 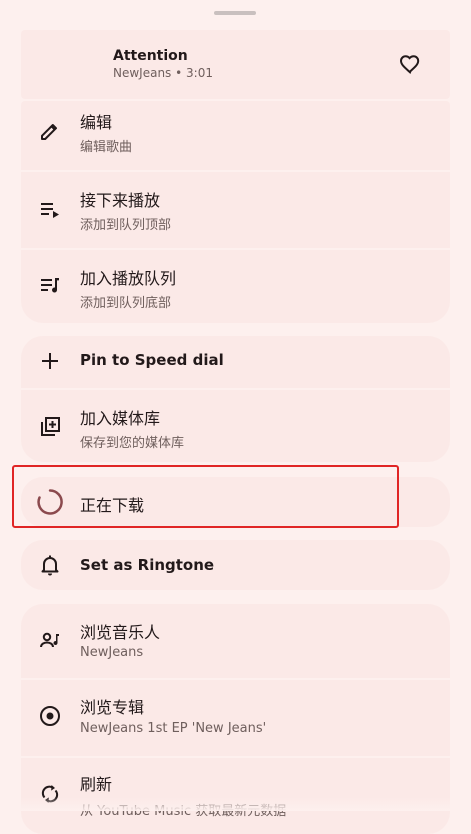 What do you see at coordinates (163, 73) in the screenshot?
I see `song-subtitle: NewJeans • 3:01` at bounding box center [163, 73].